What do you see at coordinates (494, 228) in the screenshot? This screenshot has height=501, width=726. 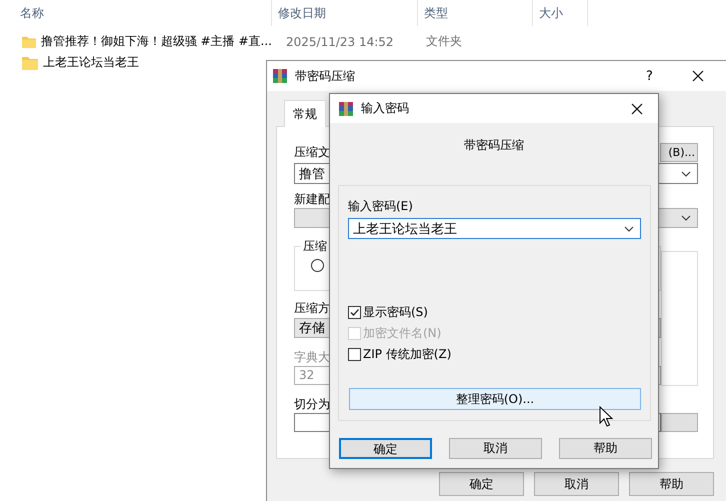 I see `password-field: 上老王论坛当老王` at bounding box center [494, 228].